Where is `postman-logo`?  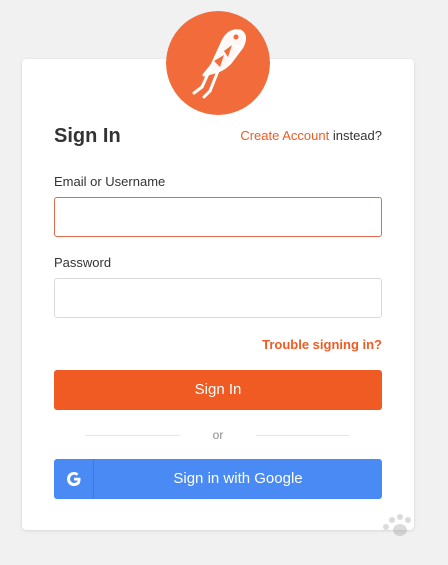 postman-logo is located at coordinates (218, 63).